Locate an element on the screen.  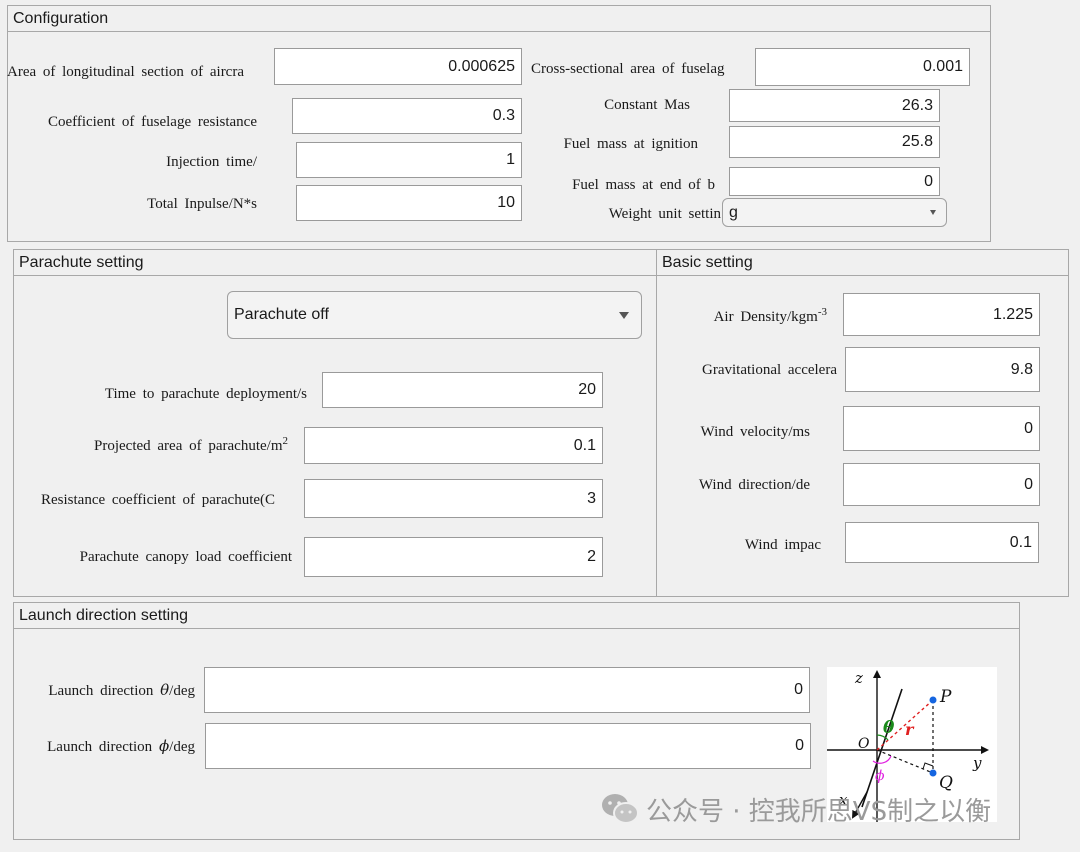
wind-velocity-input is located at coordinates (941, 428).